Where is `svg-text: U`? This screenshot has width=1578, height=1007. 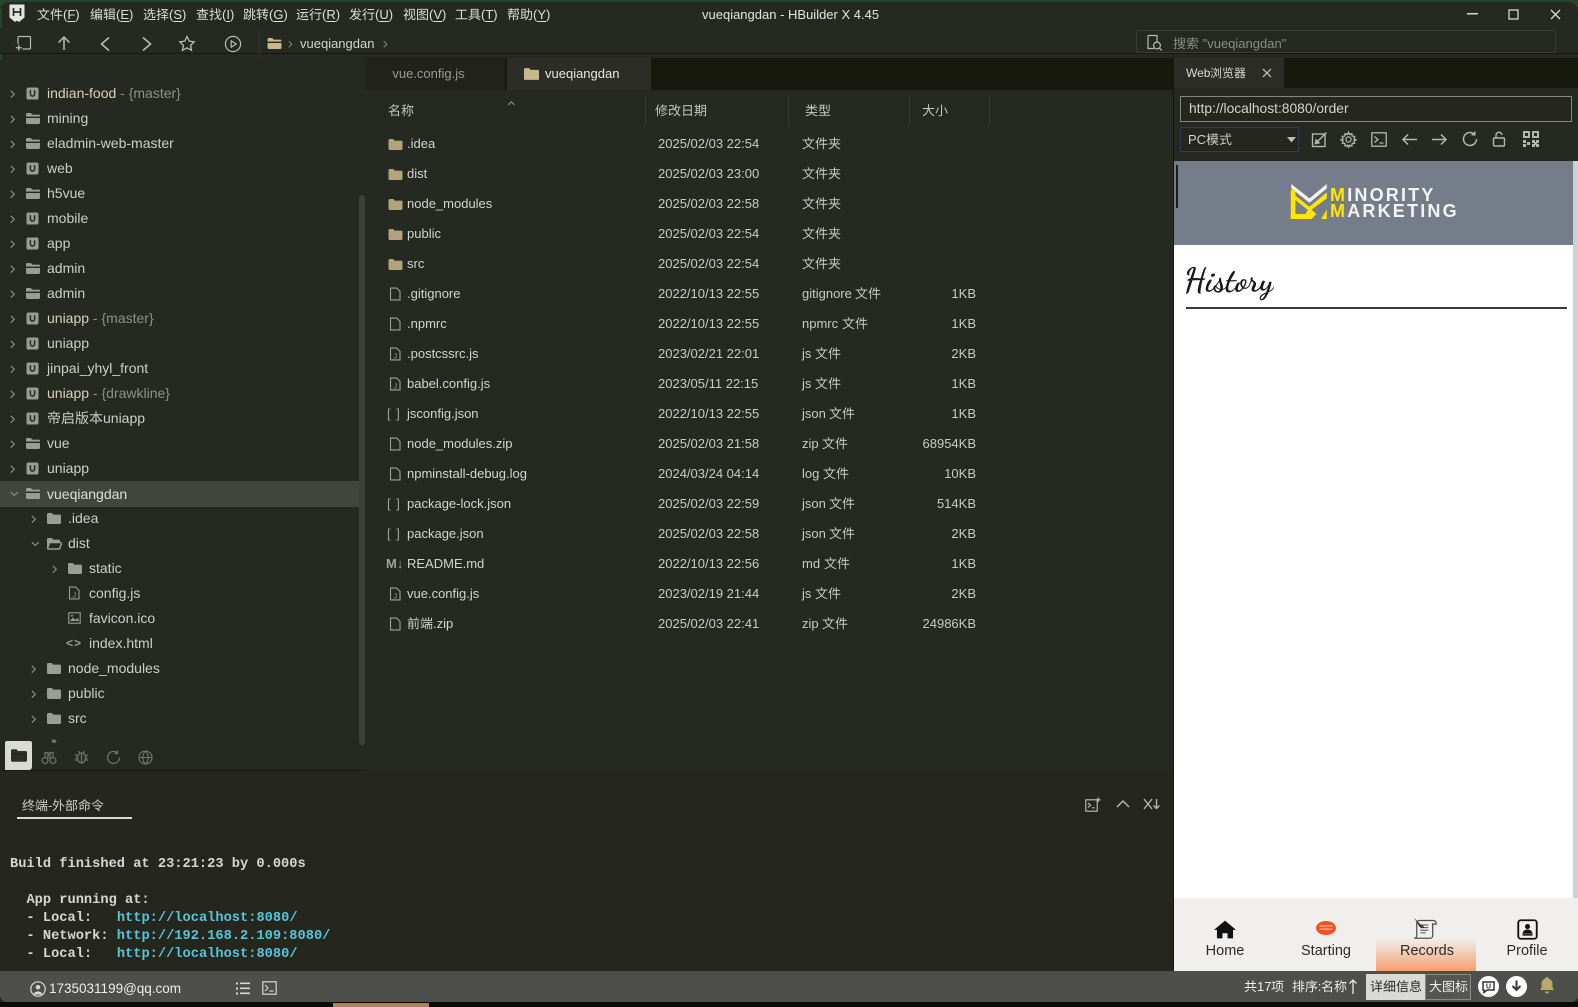 svg-text: U is located at coordinates (1488, 987).